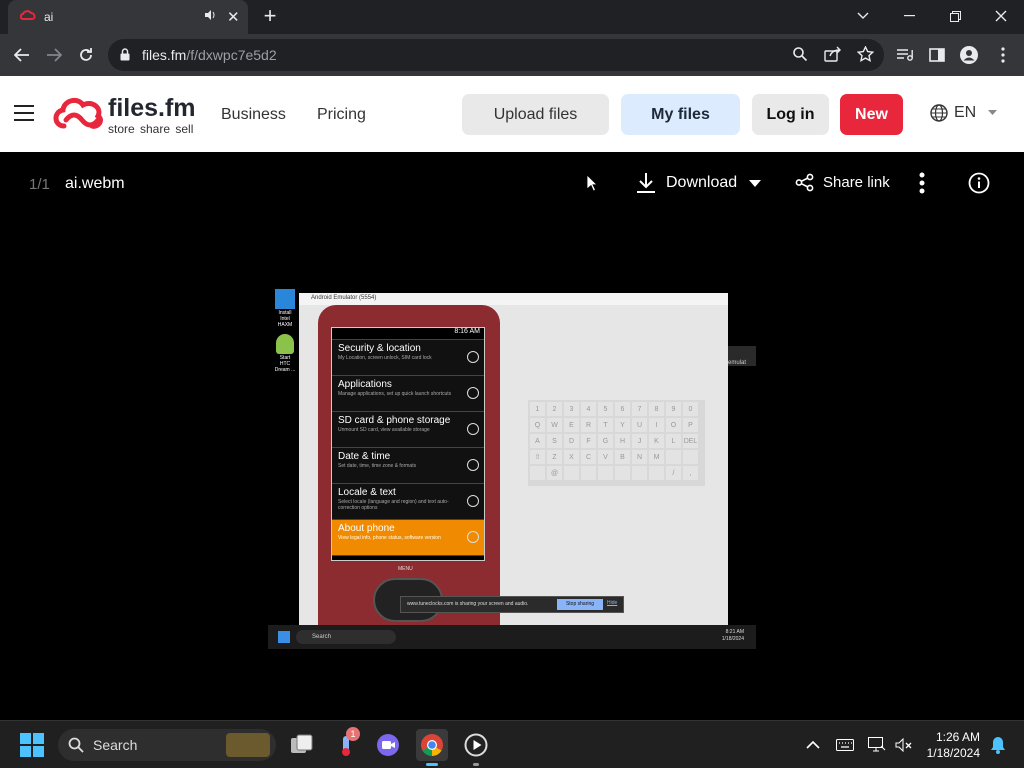 This screenshot has width=1024, height=768. I want to click on mouse-cursor-icon, so click(592, 185).